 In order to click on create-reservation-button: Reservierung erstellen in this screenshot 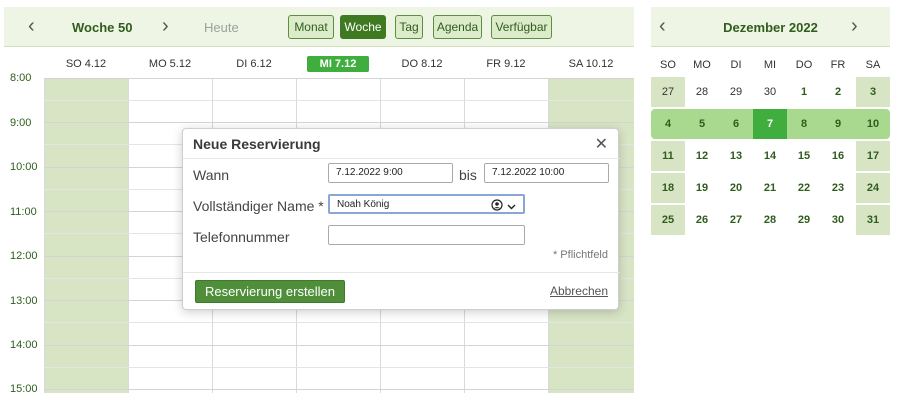, I will do `click(270, 291)`.